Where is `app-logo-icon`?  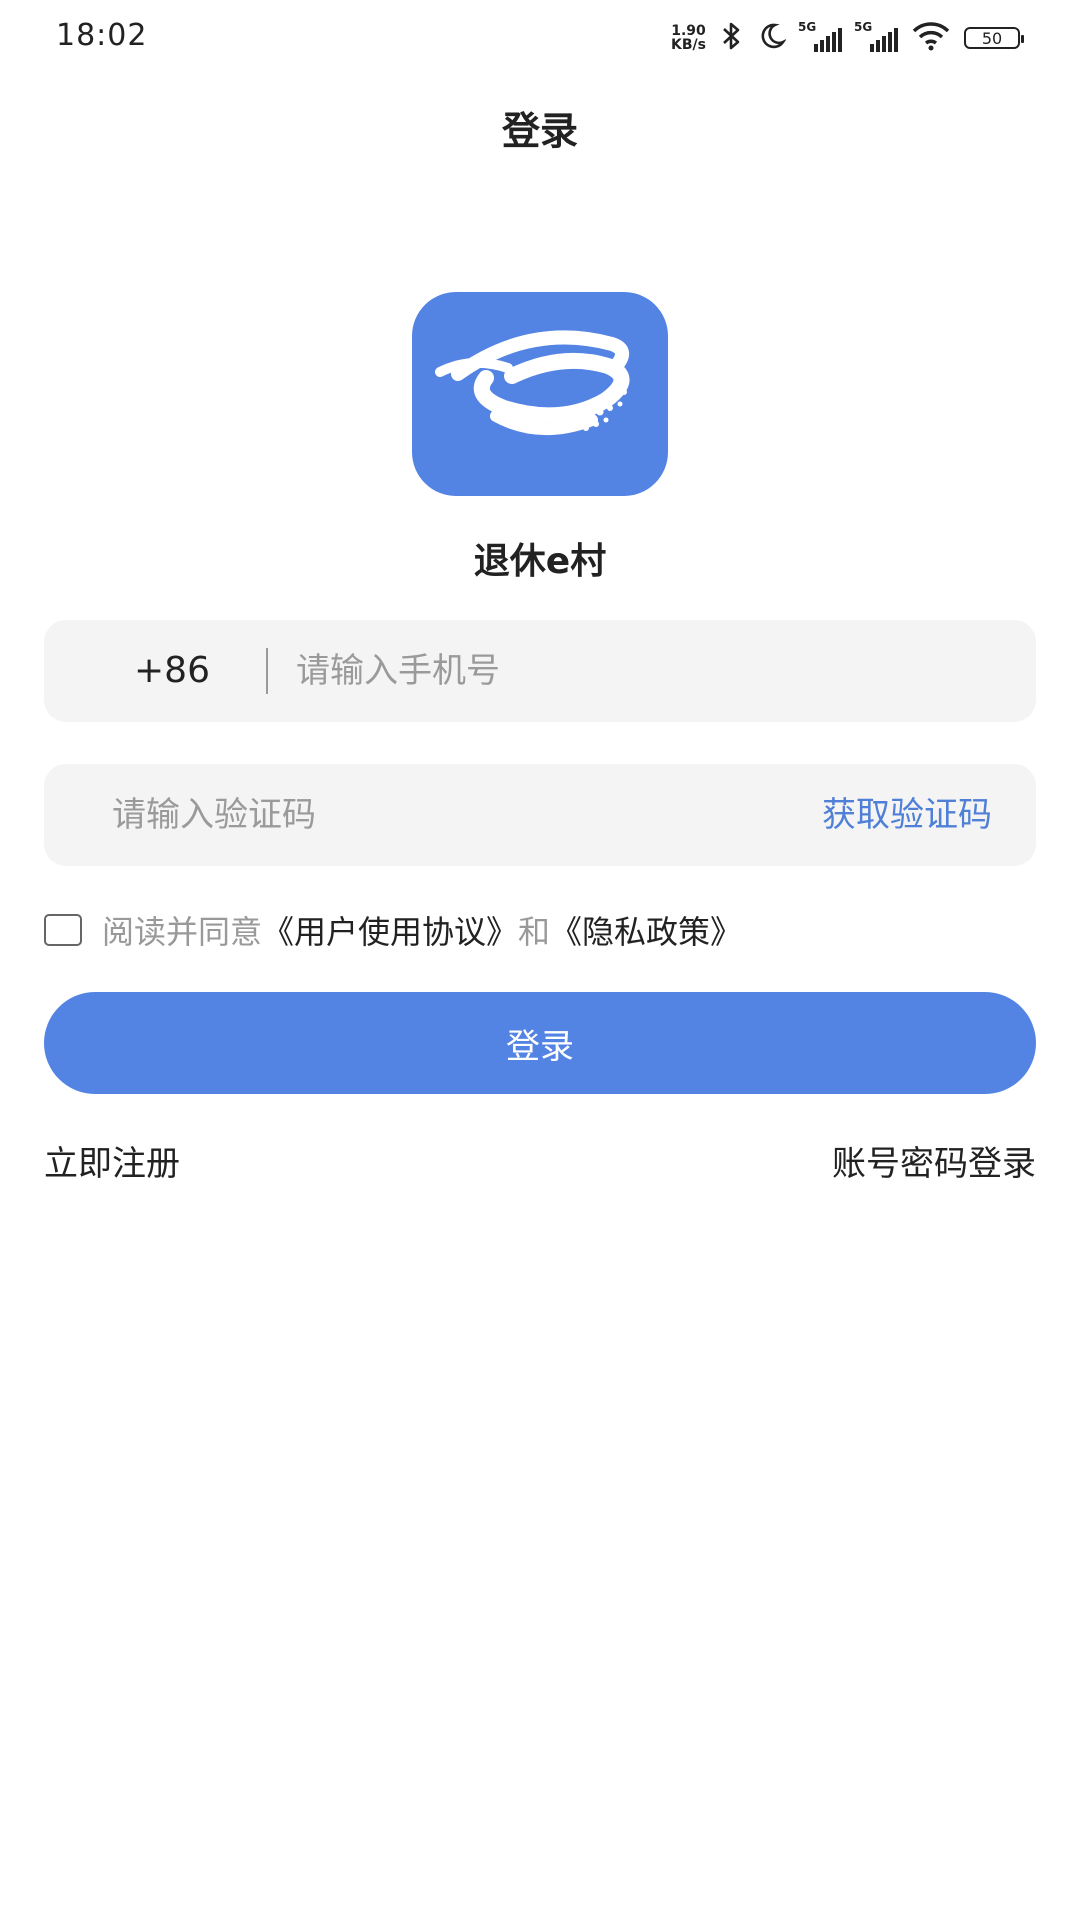 app-logo-icon is located at coordinates (540, 394).